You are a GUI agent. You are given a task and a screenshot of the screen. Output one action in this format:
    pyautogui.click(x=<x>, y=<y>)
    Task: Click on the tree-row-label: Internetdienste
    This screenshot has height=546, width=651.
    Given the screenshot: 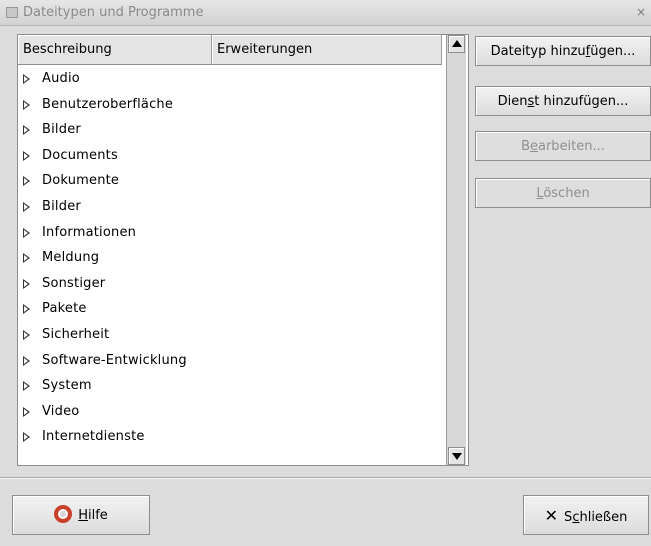 What is the action you would take?
    pyautogui.click(x=93, y=437)
    